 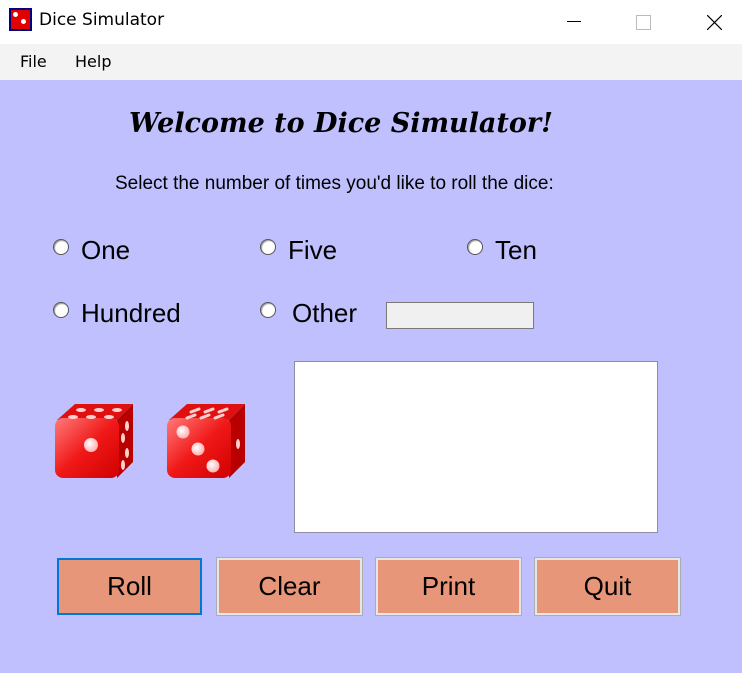 I want to click on print-button: Print, so click(x=448, y=586).